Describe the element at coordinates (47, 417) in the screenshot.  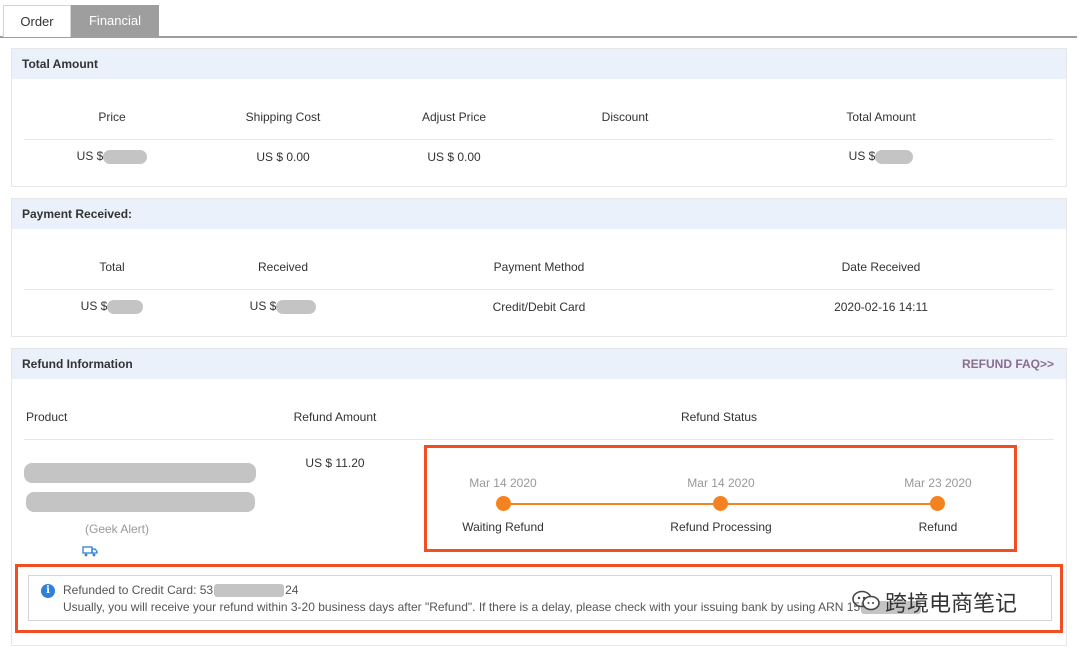
I see `product-header: Product` at that location.